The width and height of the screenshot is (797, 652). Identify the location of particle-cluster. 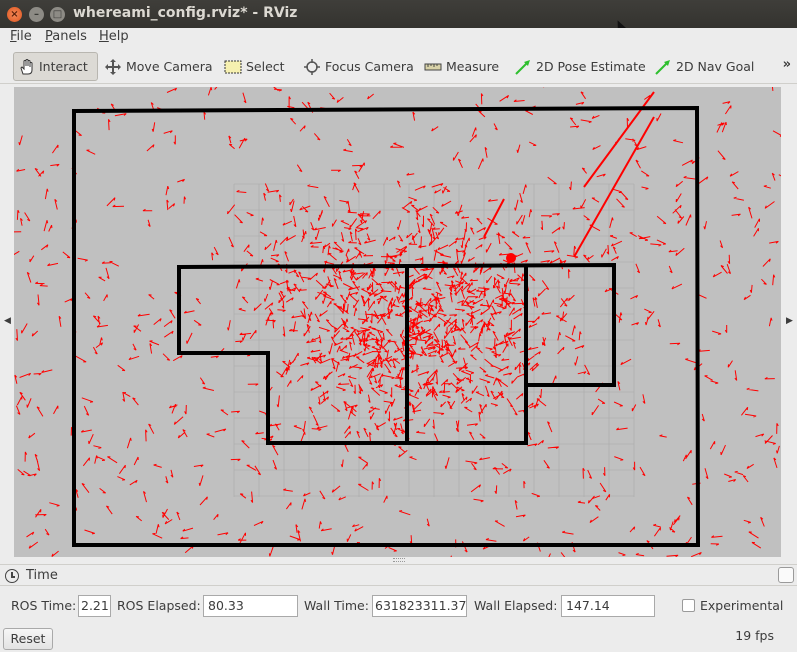
(511, 258).